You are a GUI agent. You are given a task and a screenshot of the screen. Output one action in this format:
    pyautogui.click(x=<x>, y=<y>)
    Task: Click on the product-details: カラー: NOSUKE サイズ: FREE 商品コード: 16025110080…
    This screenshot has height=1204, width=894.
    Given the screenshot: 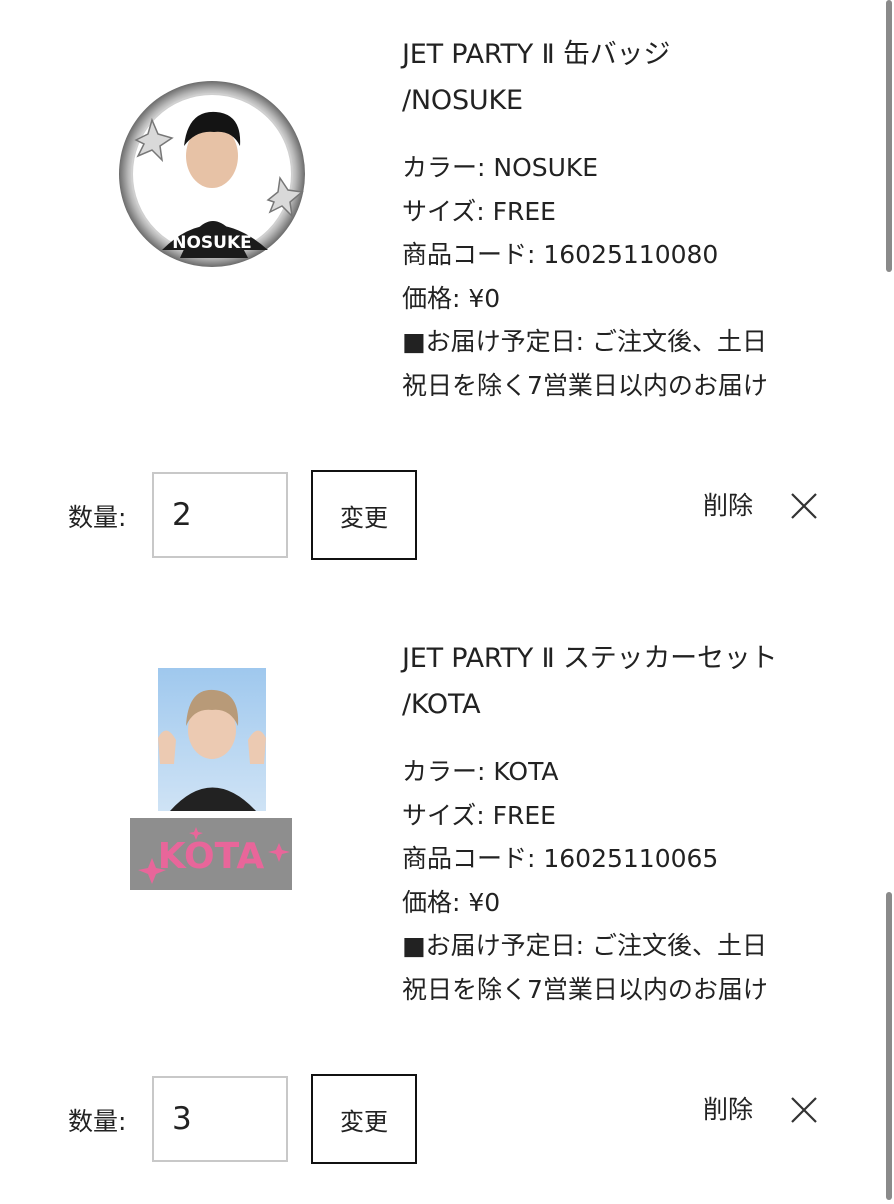 What is the action you would take?
    pyautogui.click(x=637, y=276)
    